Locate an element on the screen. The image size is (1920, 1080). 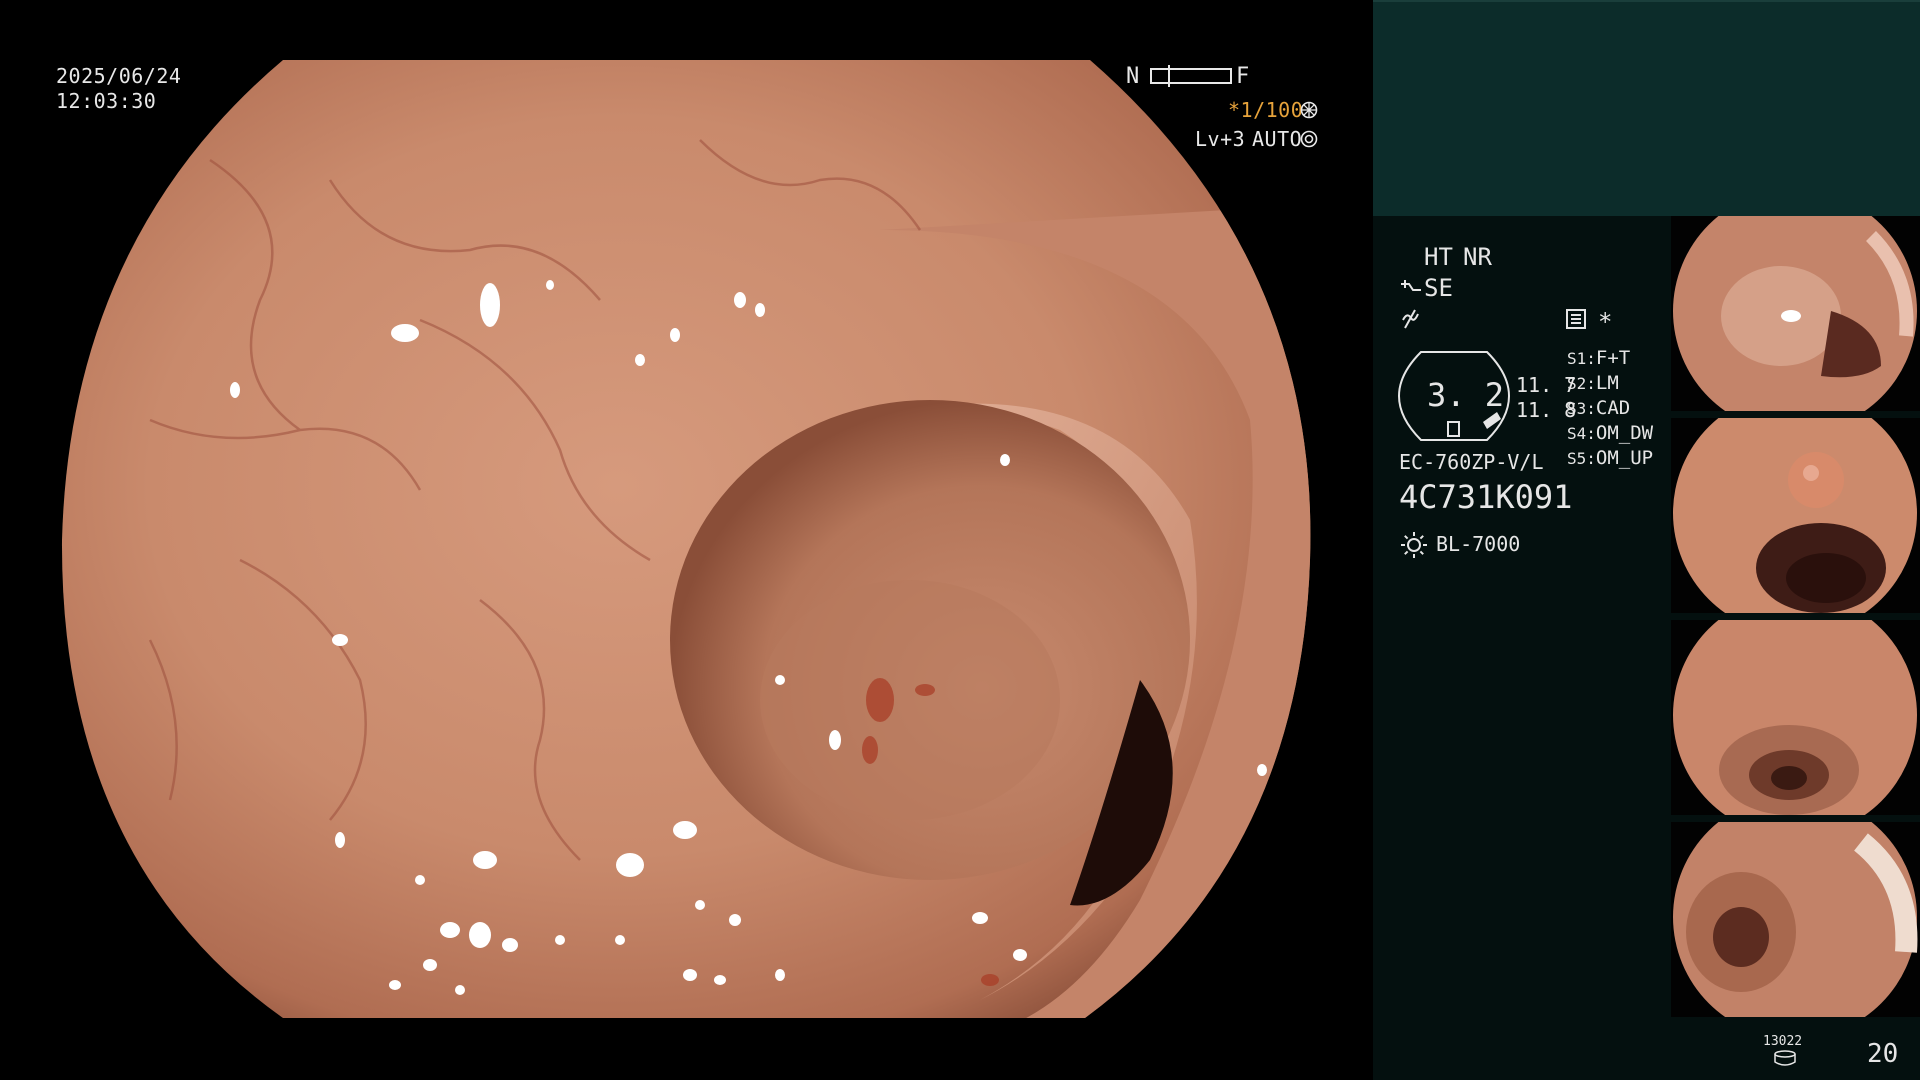
switch-key: S2 is located at coordinates (1577, 383).